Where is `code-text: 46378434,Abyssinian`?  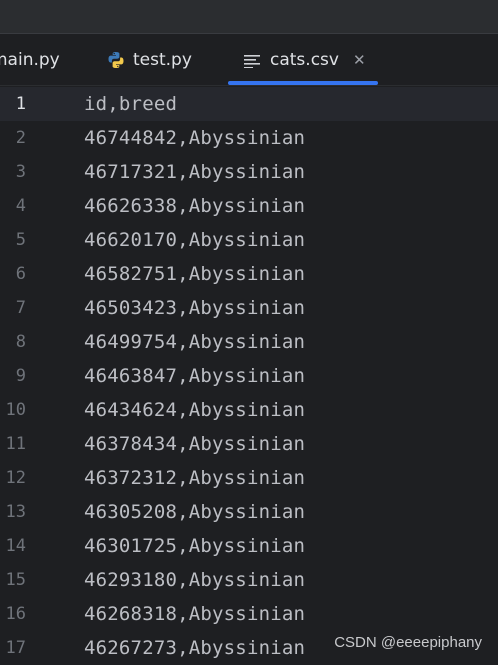
code-text: 46378434,Abyssinian is located at coordinates (195, 444).